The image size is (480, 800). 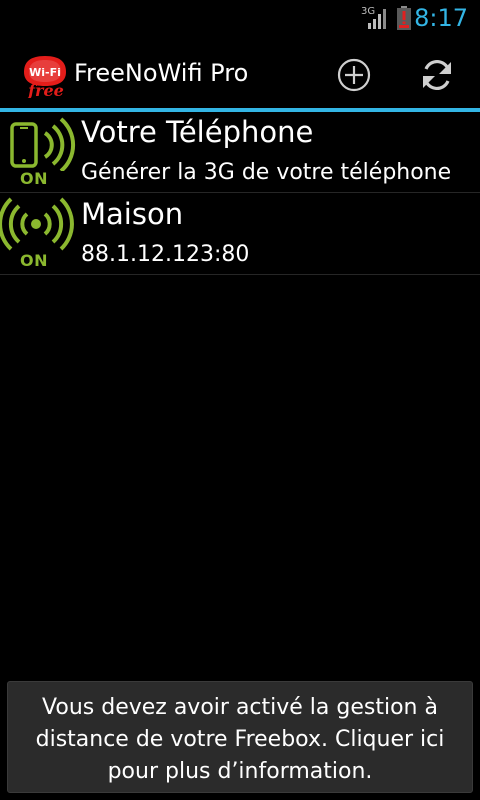 What do you see at coordinates (45, 89) in the screenshot?
I see `svg-text: free` at bounding box center [45, 89].